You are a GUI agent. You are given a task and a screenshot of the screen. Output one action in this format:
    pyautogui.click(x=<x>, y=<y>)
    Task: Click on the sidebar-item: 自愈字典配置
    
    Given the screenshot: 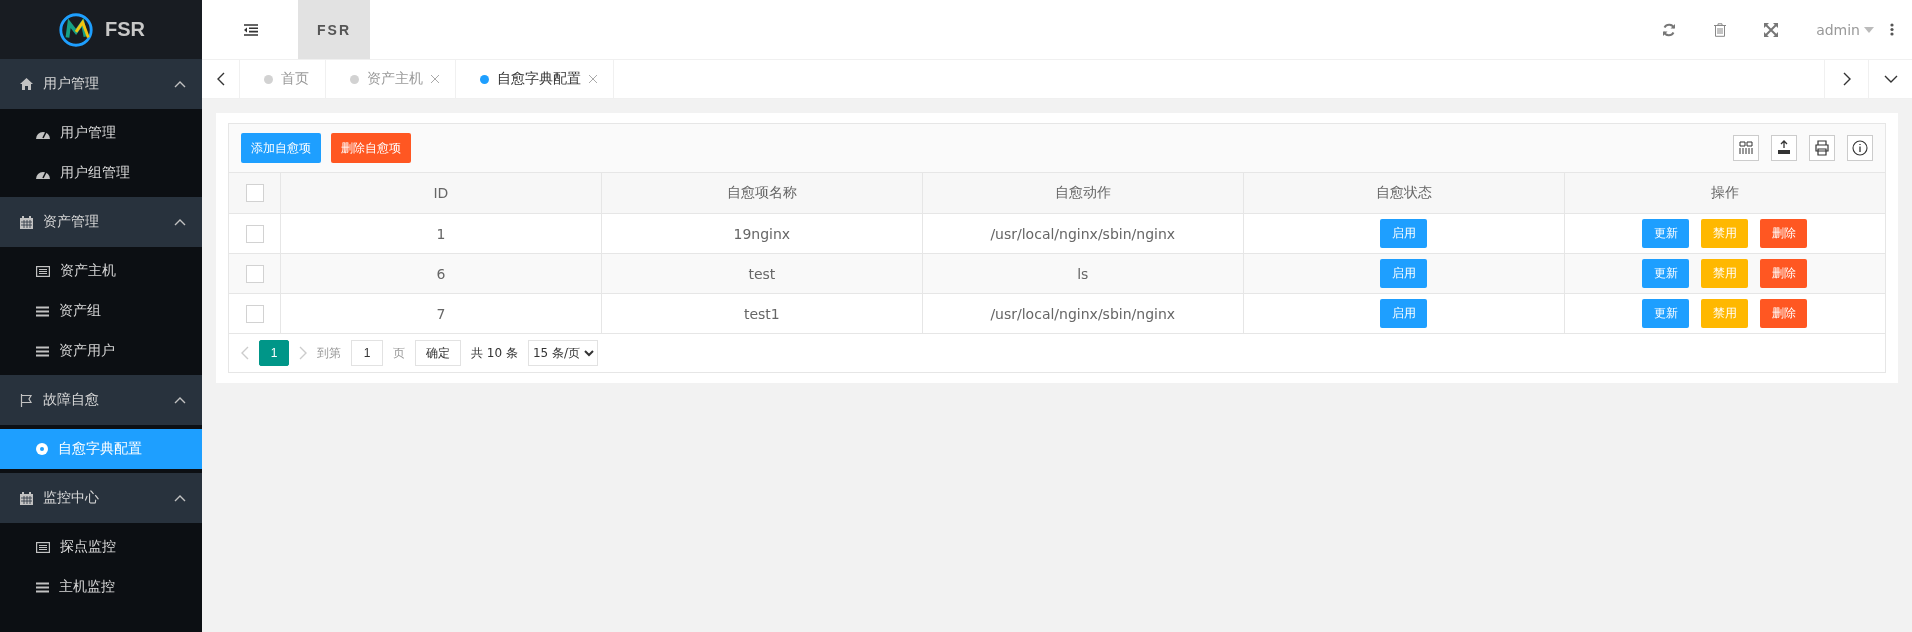 What is the action you would take?
    pyautogui.click(x=101, y=449)
    